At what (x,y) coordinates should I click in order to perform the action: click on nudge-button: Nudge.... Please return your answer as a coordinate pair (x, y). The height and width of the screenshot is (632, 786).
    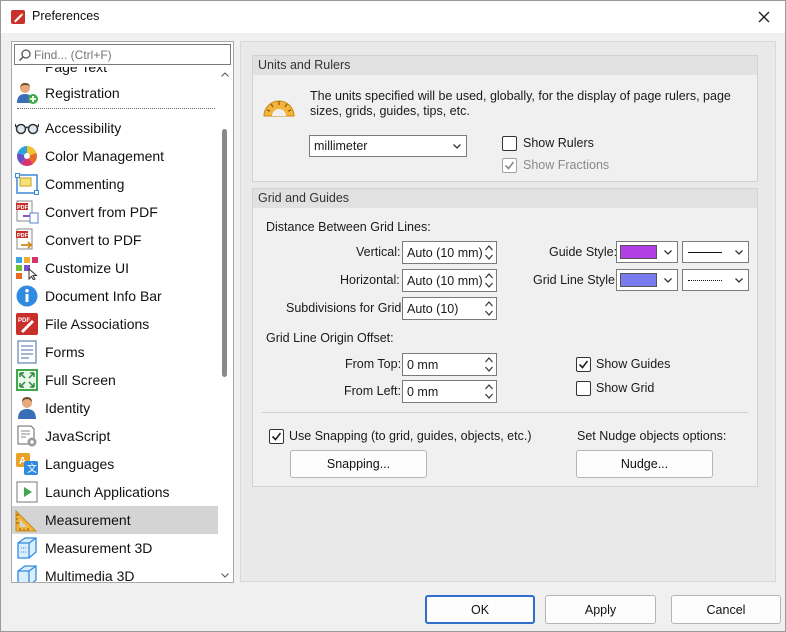
    Looking at the image, I should click on (644, 464).